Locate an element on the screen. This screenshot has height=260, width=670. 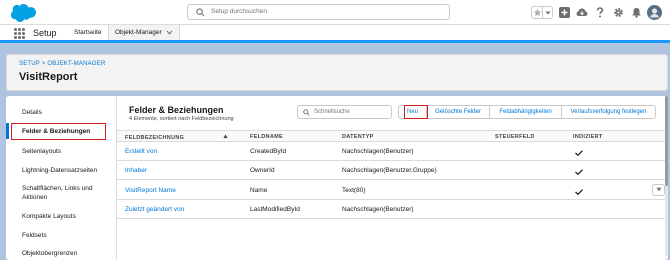
deleted-fields-button: Gelöschte Felder is located at coordinates (458, 112).